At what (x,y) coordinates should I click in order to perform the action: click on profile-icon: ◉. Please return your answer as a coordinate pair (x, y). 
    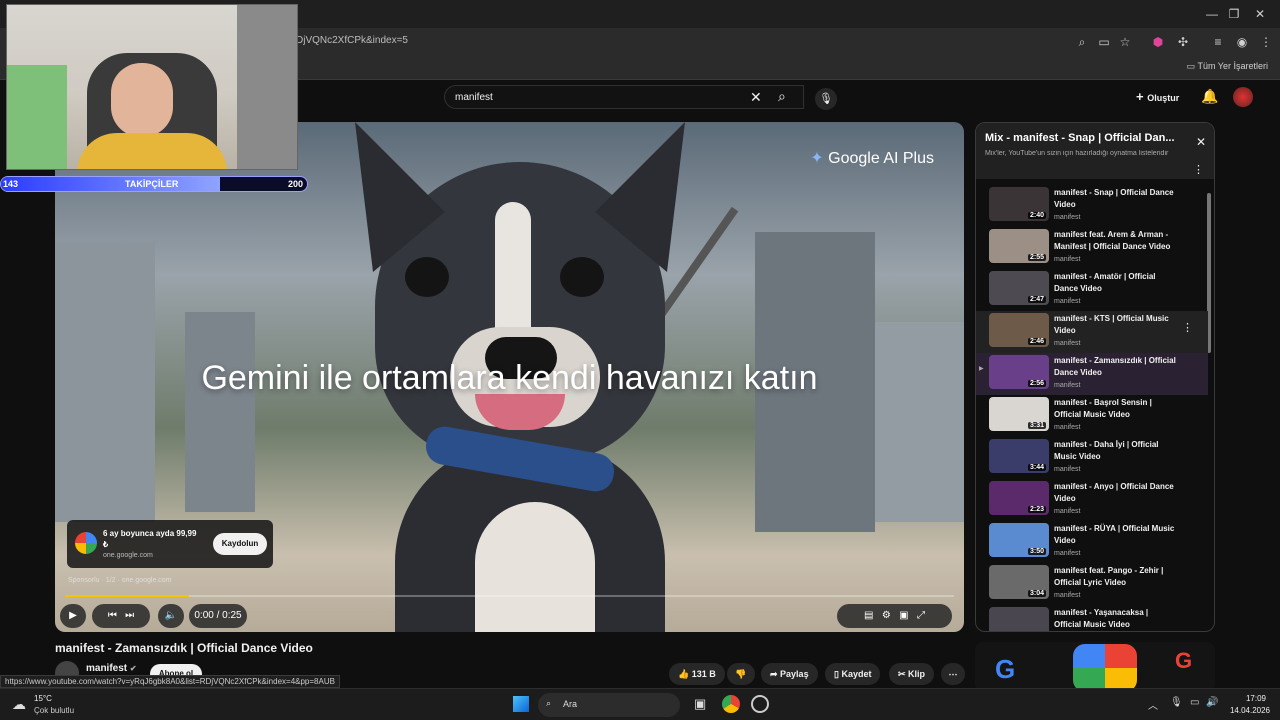
    Looking at the image, I should click on (1242, 42).